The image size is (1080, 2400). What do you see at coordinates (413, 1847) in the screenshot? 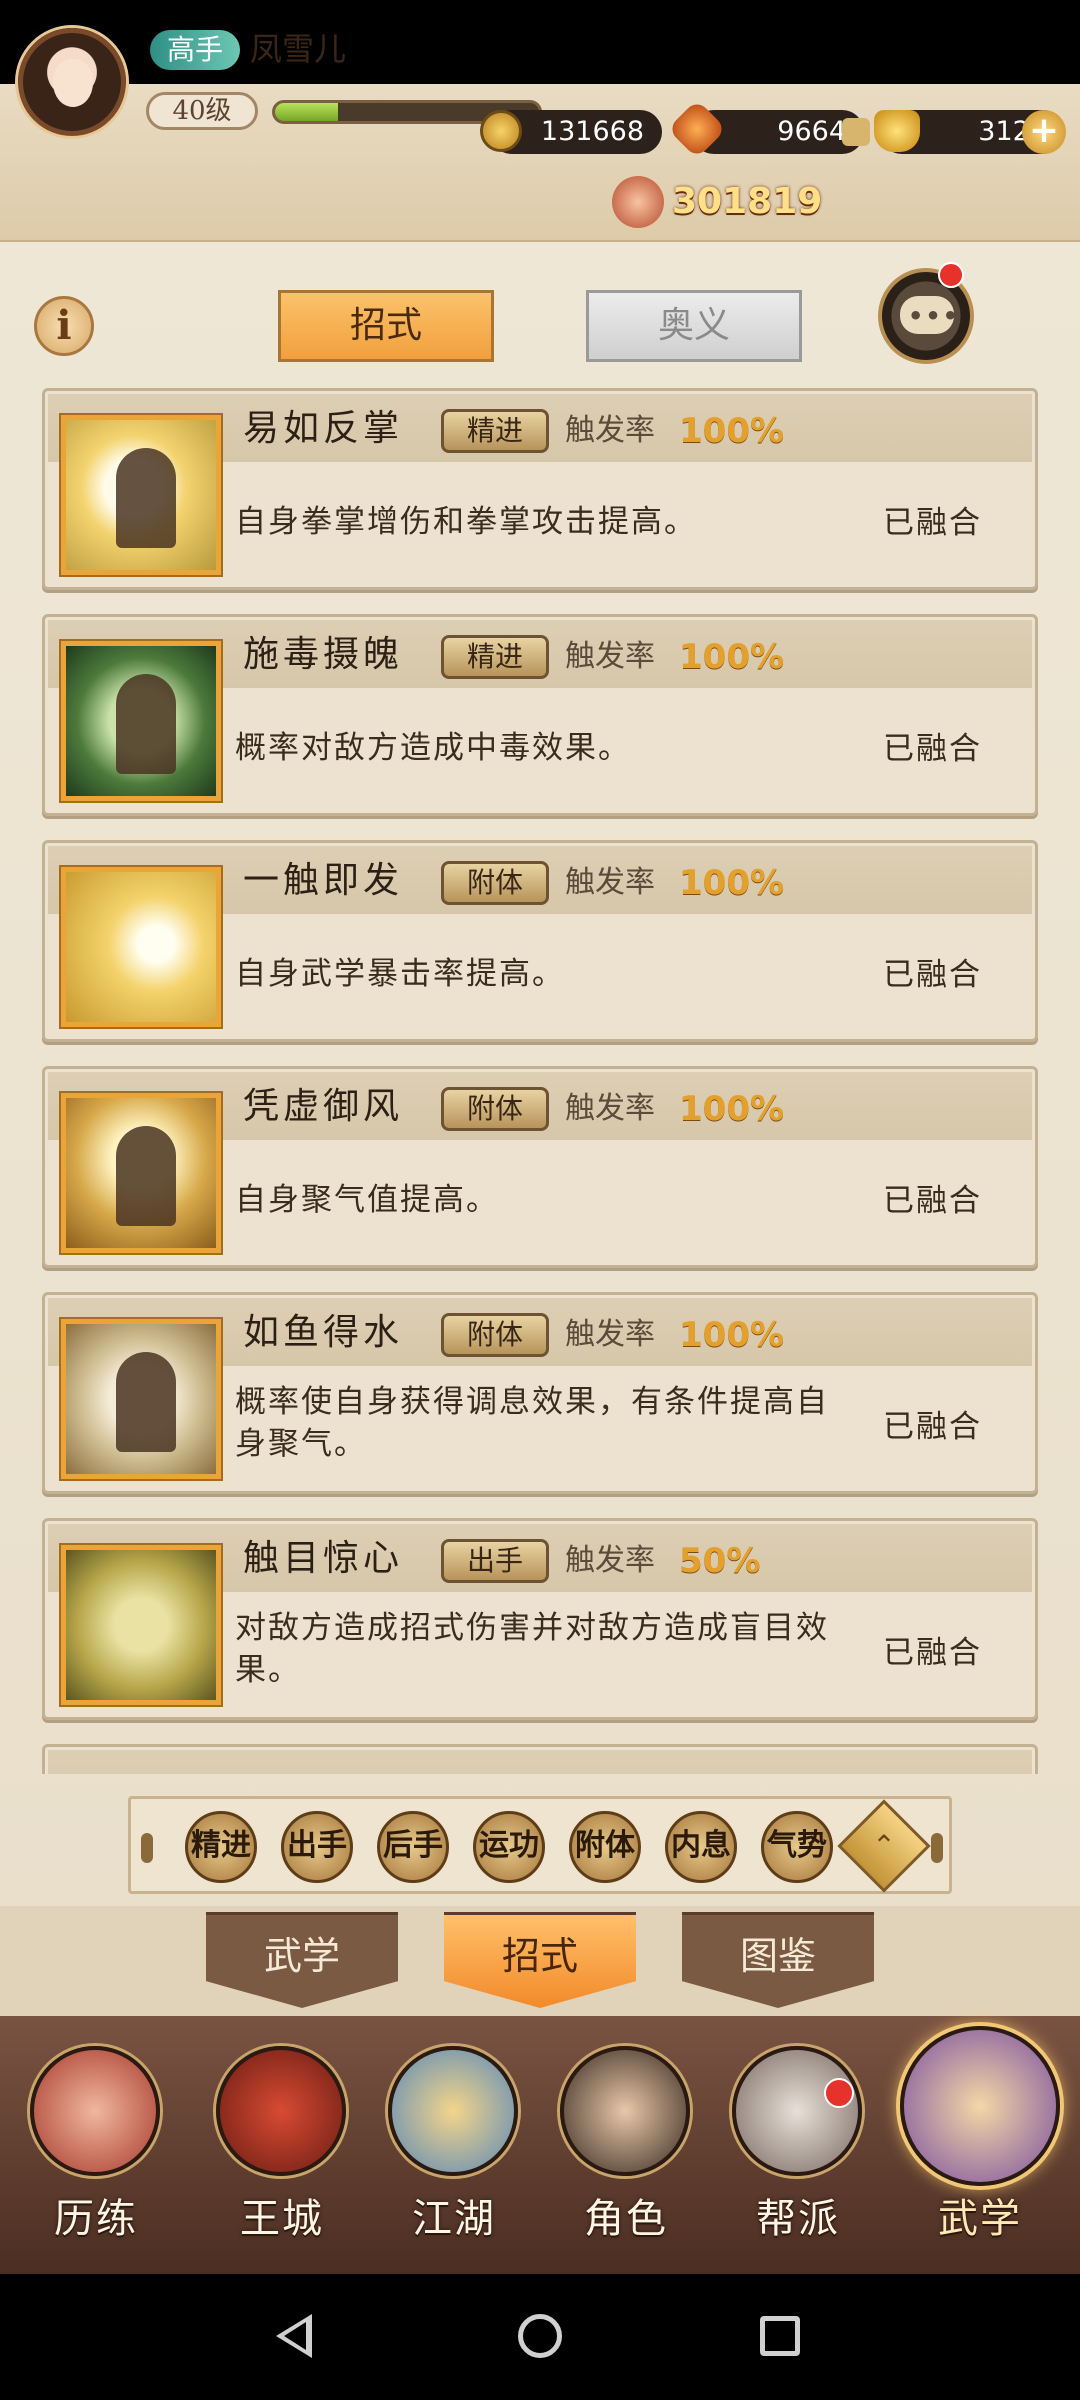
I see `filter-houshou: 后手` at bounding box center [413, 1847].